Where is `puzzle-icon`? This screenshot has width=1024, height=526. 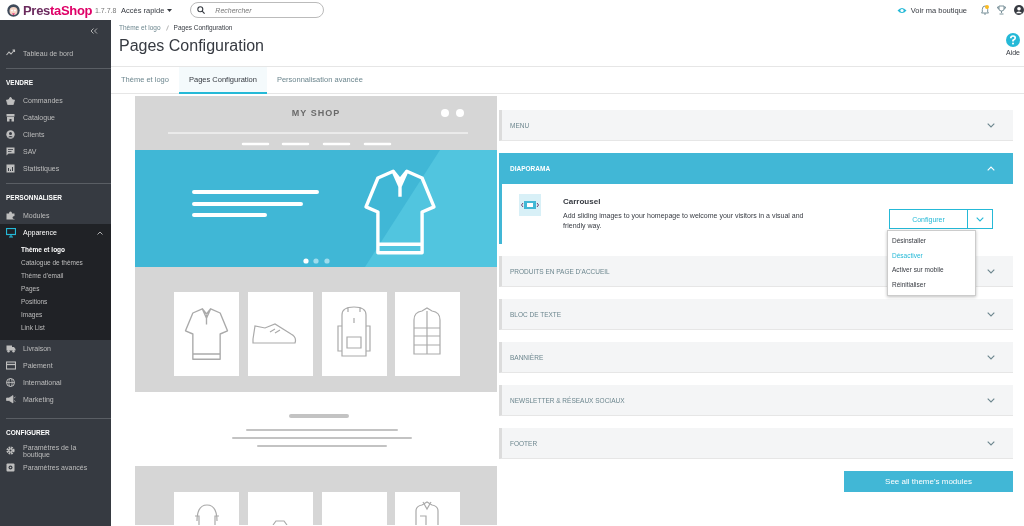
puzzle-icon is located at coordinates (11, 215).